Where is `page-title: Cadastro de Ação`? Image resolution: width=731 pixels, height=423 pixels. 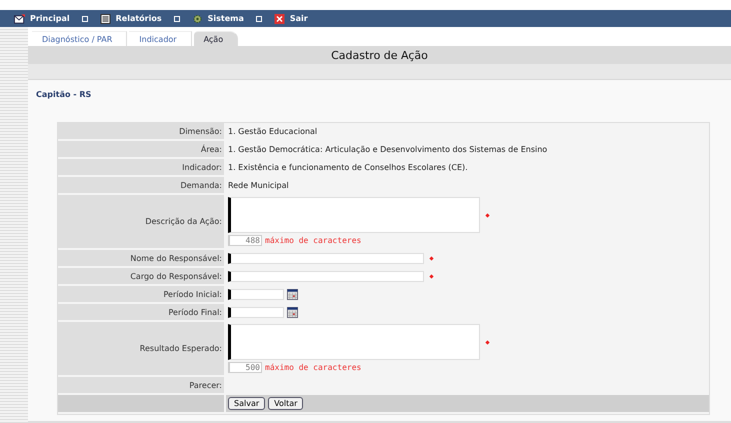 page-title: Cadastro de Ação is located at coordinates (379, 55).